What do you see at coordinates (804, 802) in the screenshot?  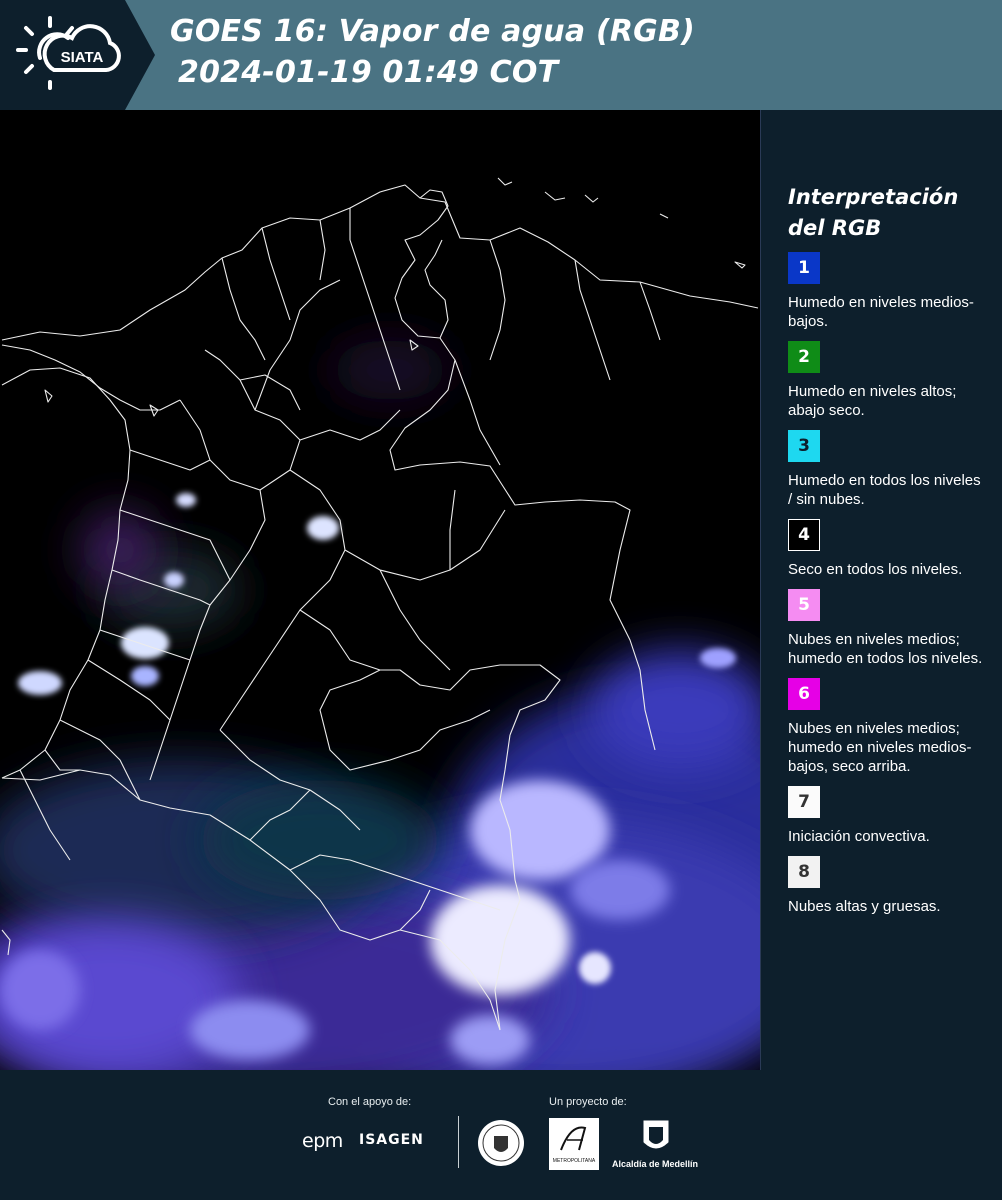 I see `legend-swatch: 7` at bounding box center [804, 802].